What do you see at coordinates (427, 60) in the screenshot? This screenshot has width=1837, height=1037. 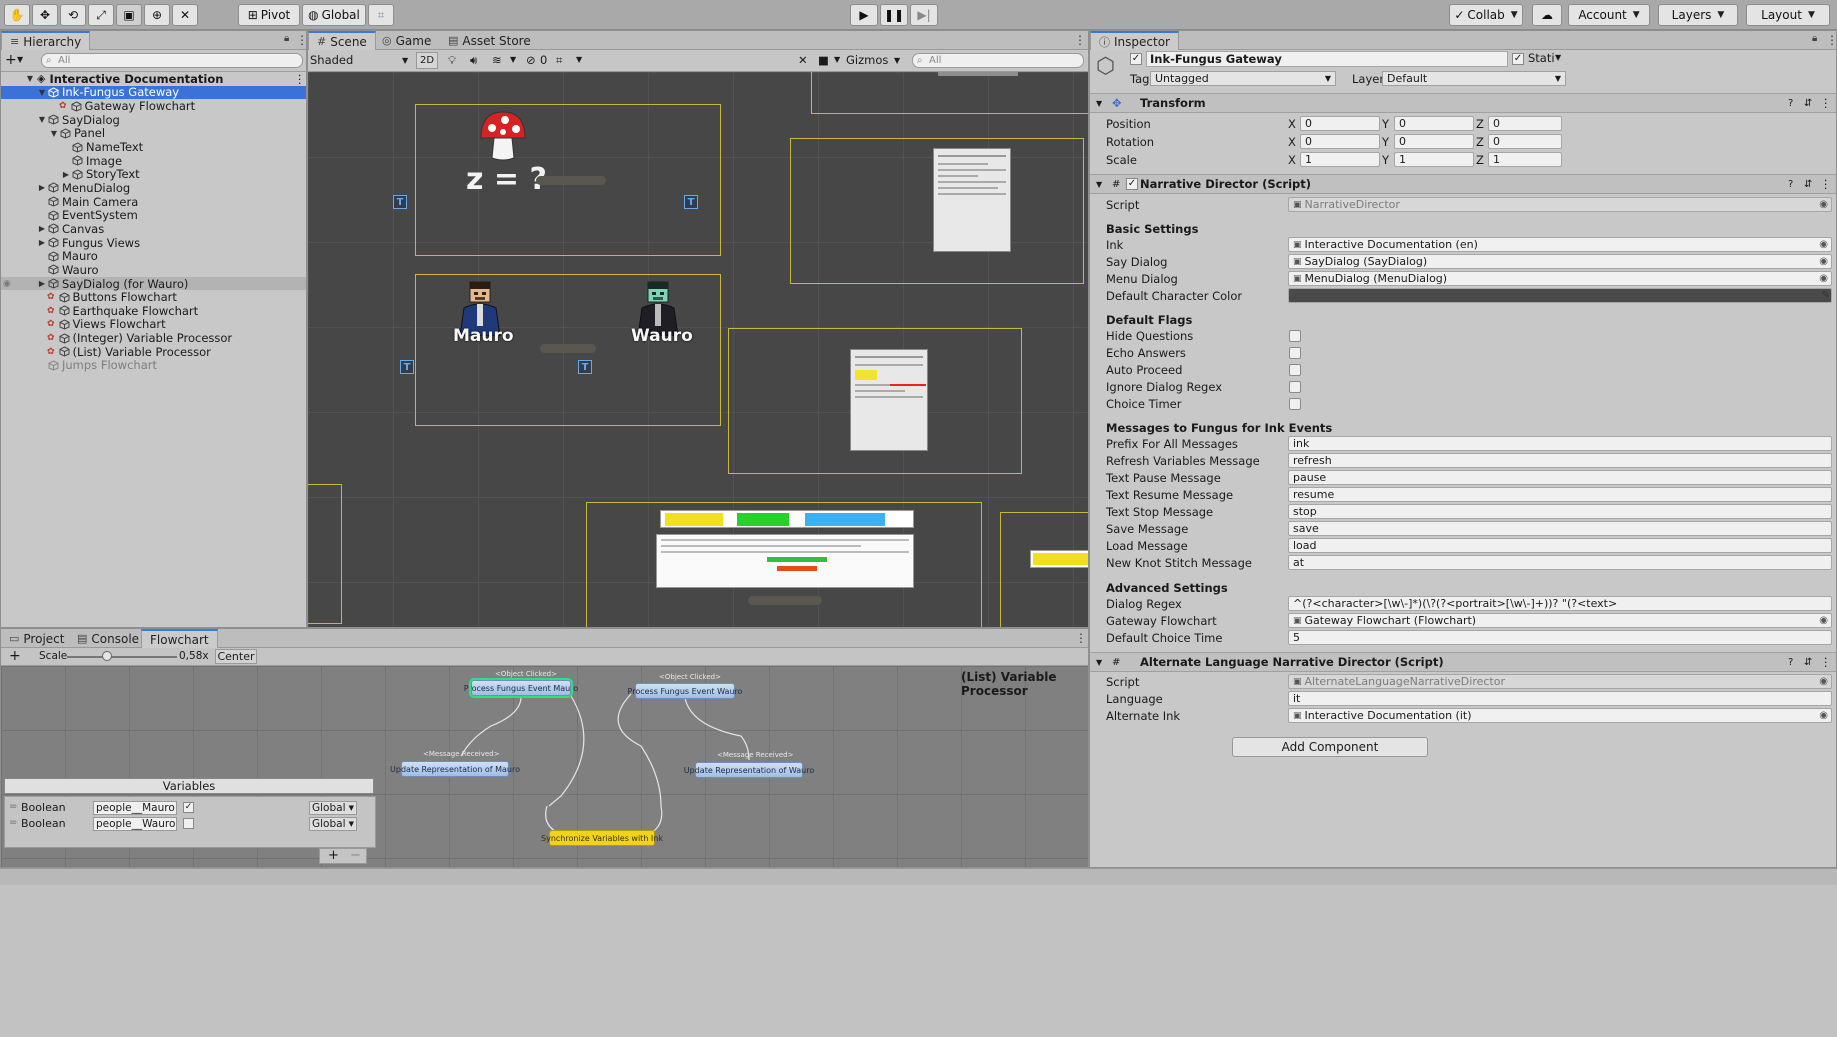 I see `2d-toggle: 2D` at bounding box center [427, 60].